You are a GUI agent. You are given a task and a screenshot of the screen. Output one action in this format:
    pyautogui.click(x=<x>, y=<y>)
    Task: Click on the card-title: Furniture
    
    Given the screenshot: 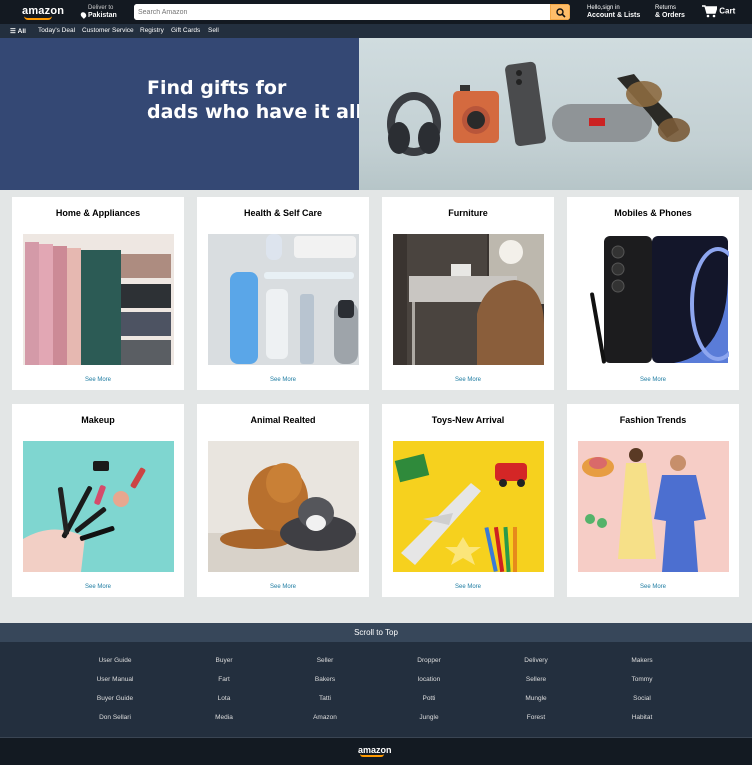 What is the action you would take?
    pyautogui.click(x=468, y=213)
    